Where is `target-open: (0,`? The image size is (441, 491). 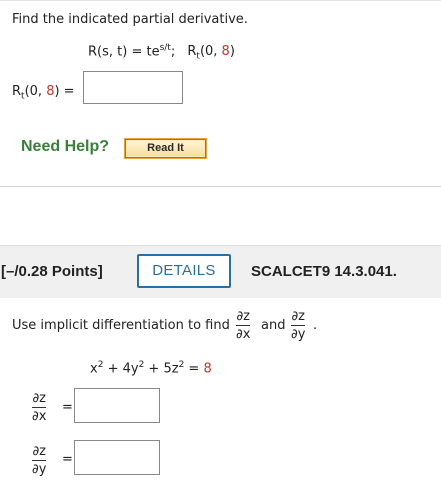 target-open: (0, is located at coordinates (210, 52).